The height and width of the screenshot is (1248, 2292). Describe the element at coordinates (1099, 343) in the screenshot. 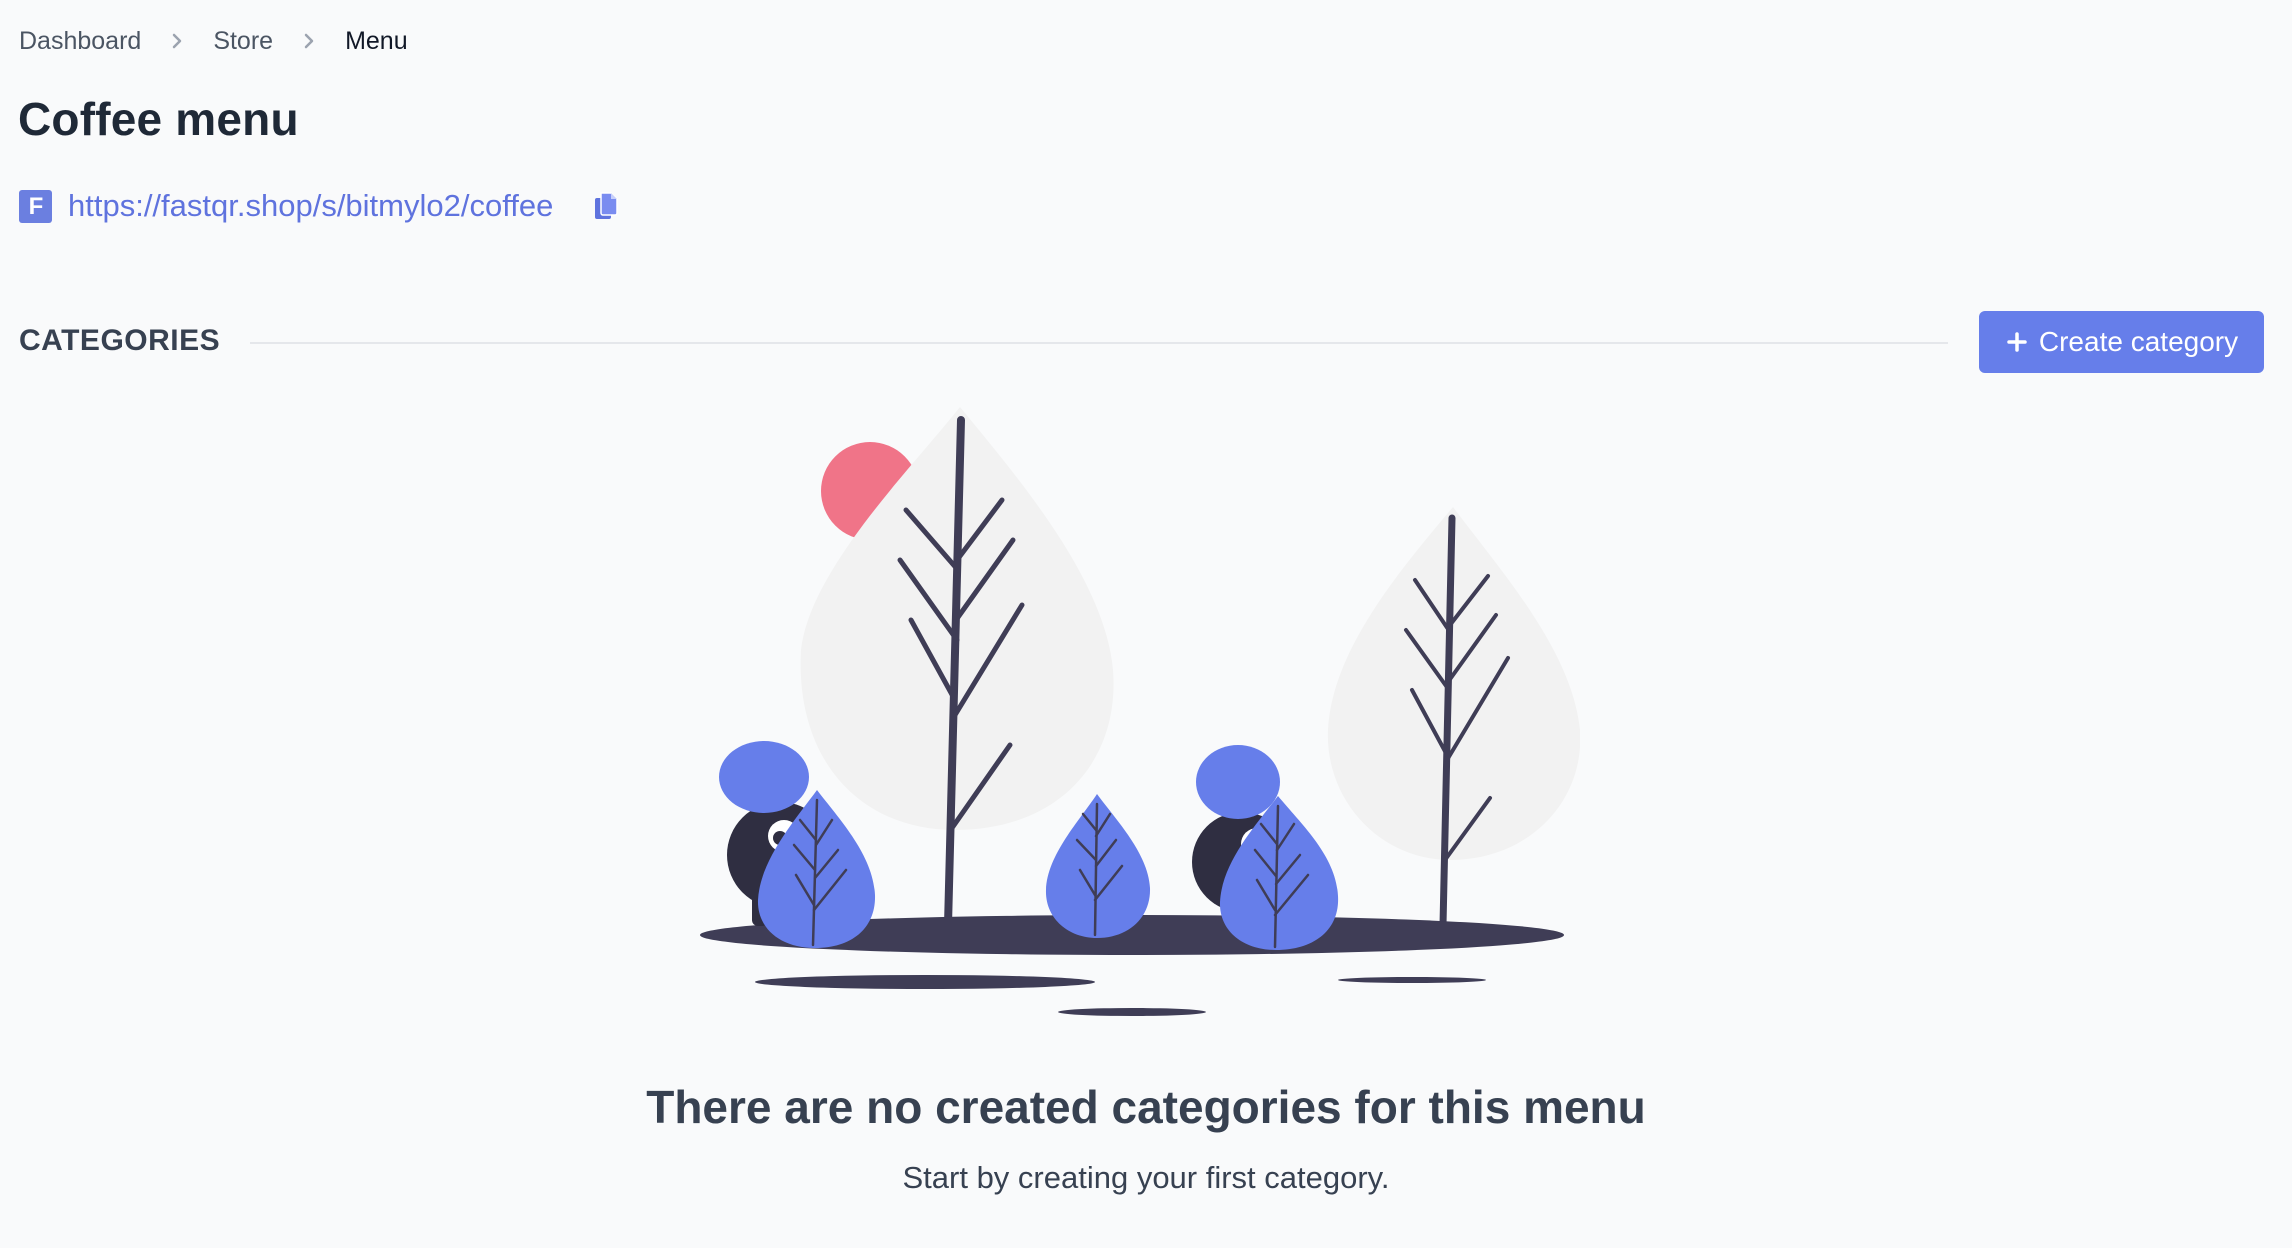

I see `section-divider` at that location.